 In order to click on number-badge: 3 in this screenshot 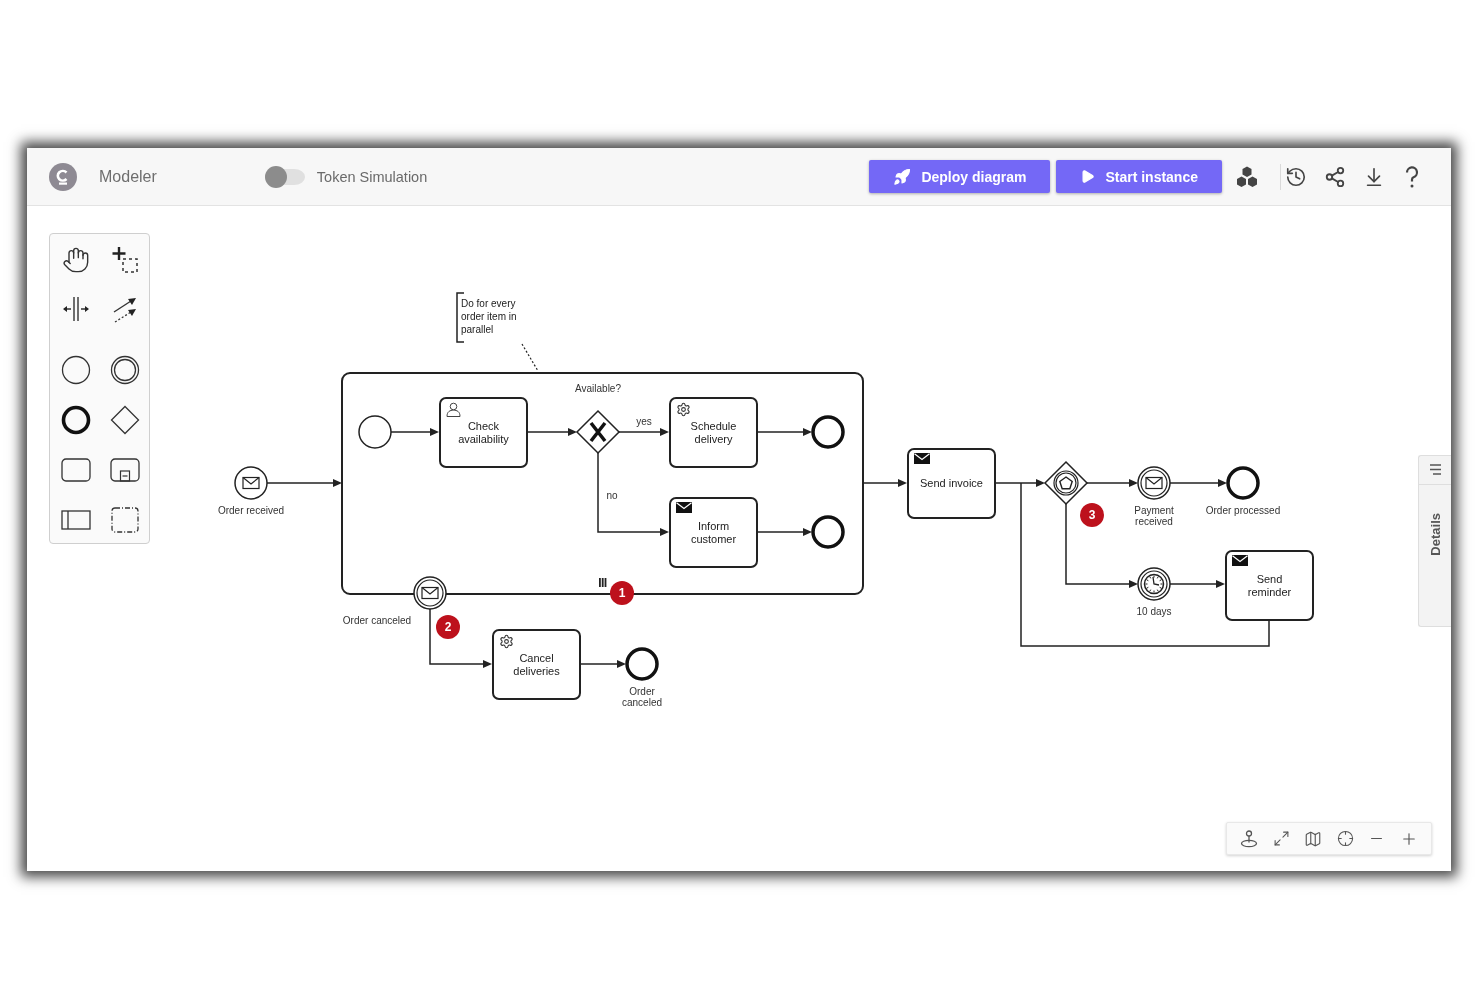, I will do `click(1092, 515)`.